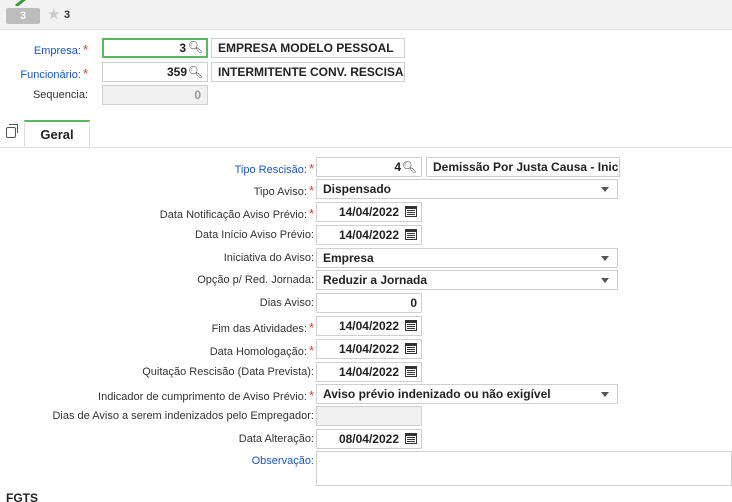  What do you see at coordinates (369, 326) in the screenshot?
I see `fim-atividades-input: 14/04/2022` at bounding box center [369, 326].